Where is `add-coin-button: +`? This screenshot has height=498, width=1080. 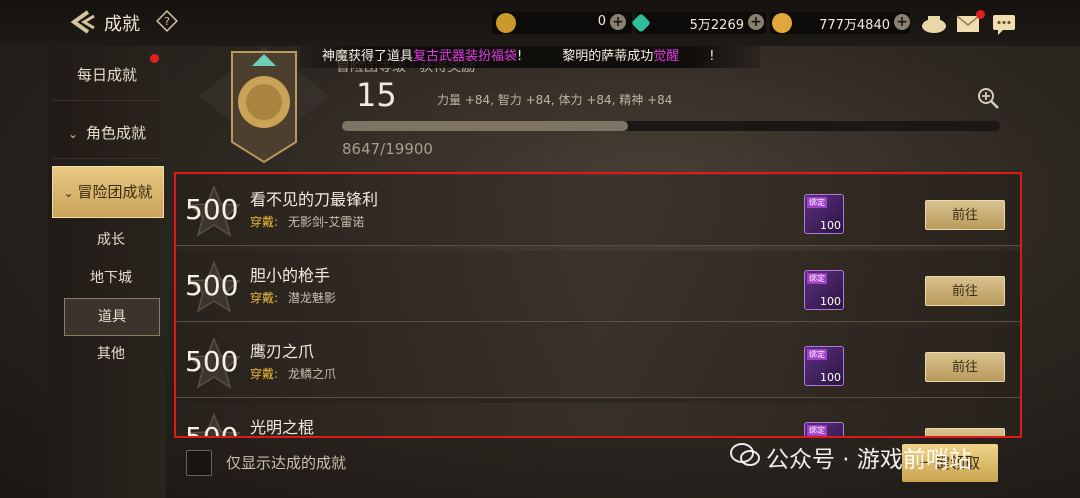
add-coin-button: + is located at coordinates (618, 22).